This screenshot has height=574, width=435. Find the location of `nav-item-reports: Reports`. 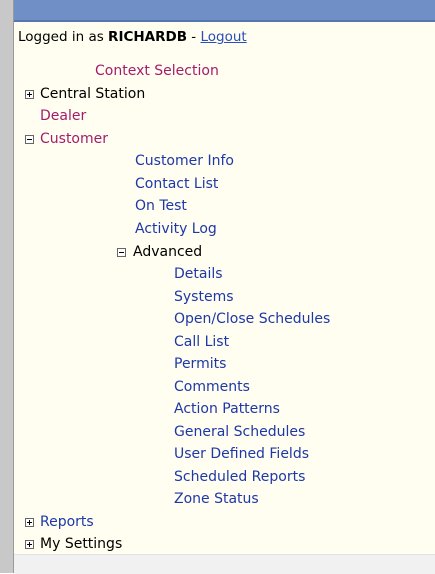

nav-item-reports: Reports is located at coordinates (67, 522).